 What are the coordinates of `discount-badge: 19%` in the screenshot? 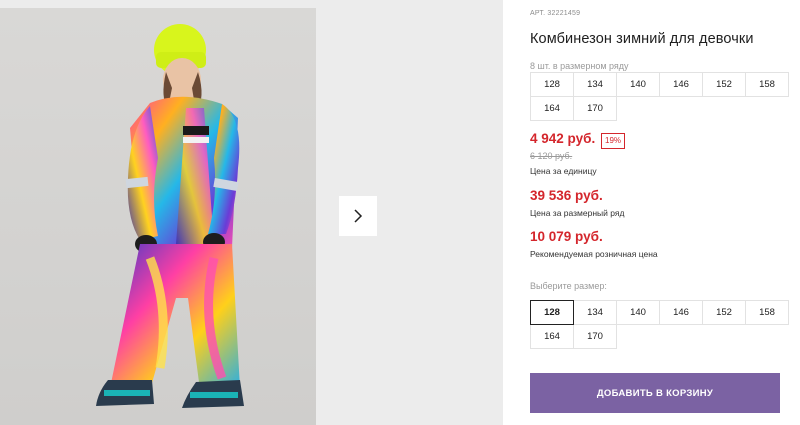 It's located at (613, 141).